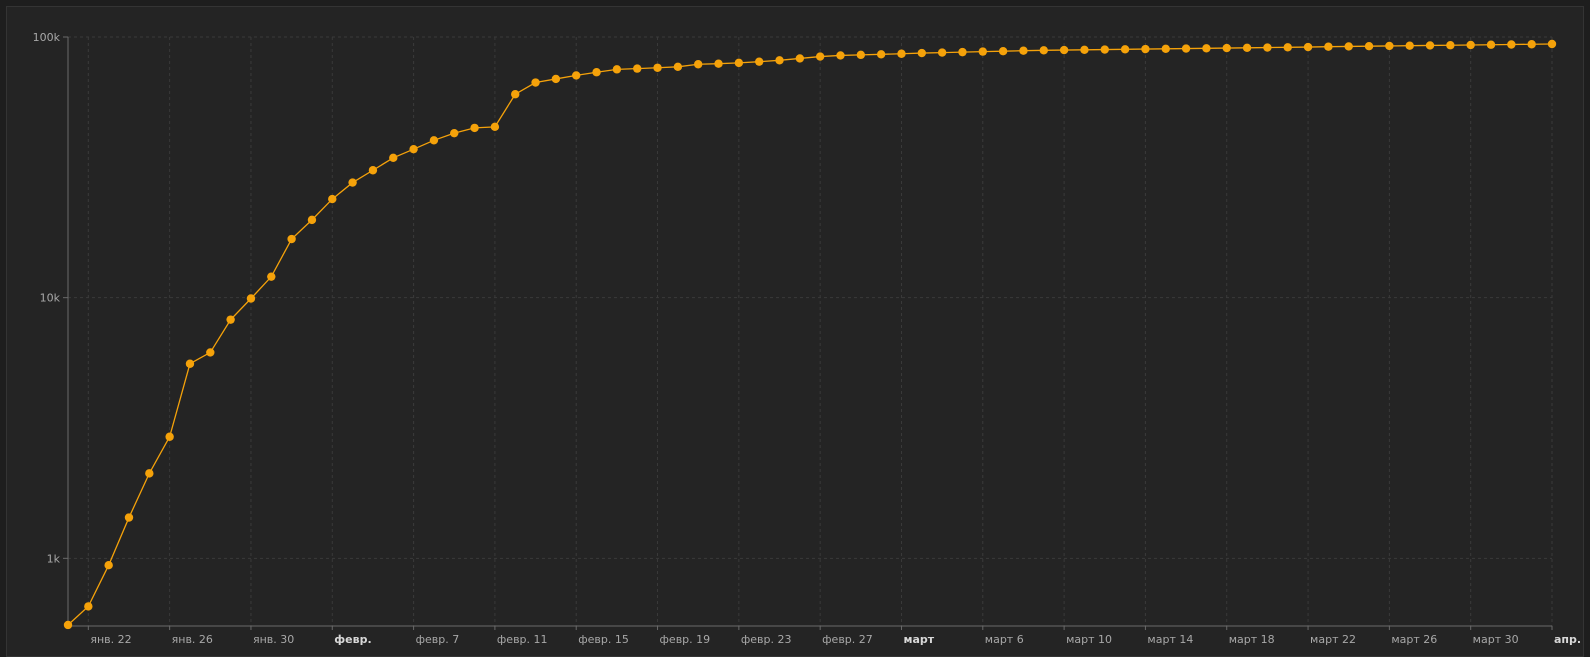 Image resolution: width=1590 pixels, height=657 pixels. I want to click on x-tick-label: янв. 26, so click(192, 639).